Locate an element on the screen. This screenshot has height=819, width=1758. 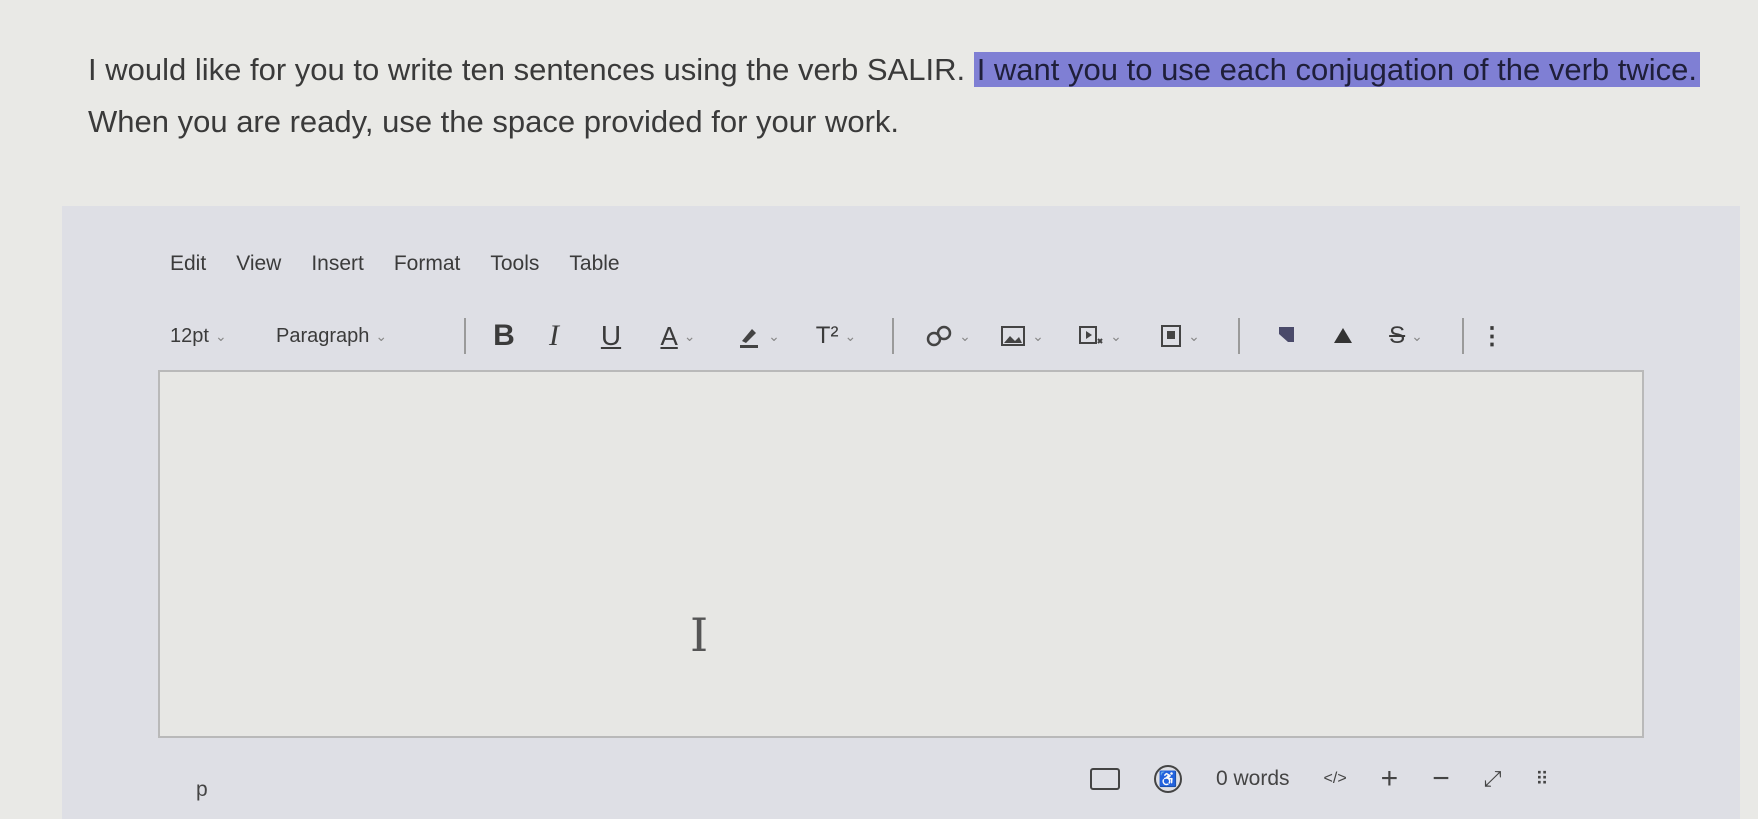
bold-icon: B is located at coordinates (504, 335).